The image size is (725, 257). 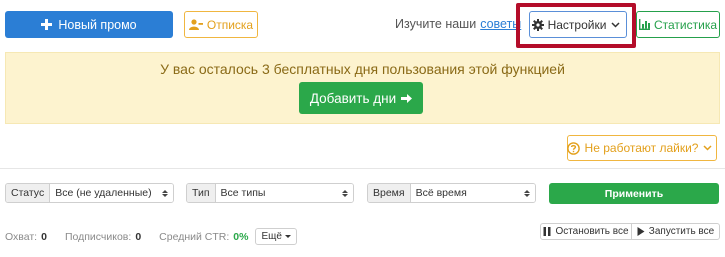 I want to click on apply-label: Применить, so click(x=634, y=193).